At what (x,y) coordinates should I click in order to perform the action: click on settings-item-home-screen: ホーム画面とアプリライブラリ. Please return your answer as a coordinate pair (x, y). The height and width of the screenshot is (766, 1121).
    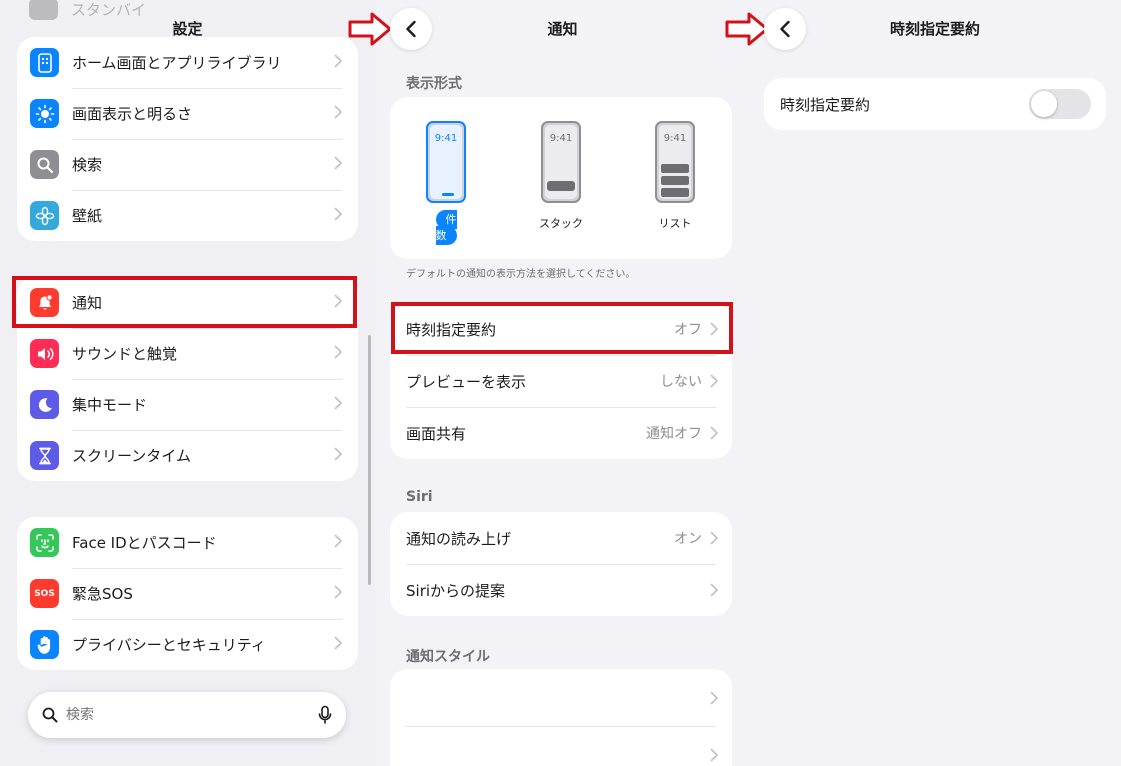
    Looking at the image, I should click on (187, 62).